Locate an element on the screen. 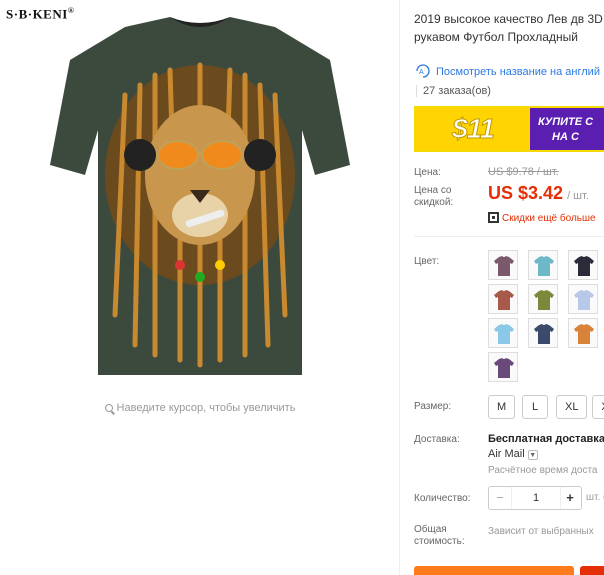 This screenshot has width=604, height=575. zoom-hint: Наведите курсор, чтобы увеличить is located at coordinates (200, 408).